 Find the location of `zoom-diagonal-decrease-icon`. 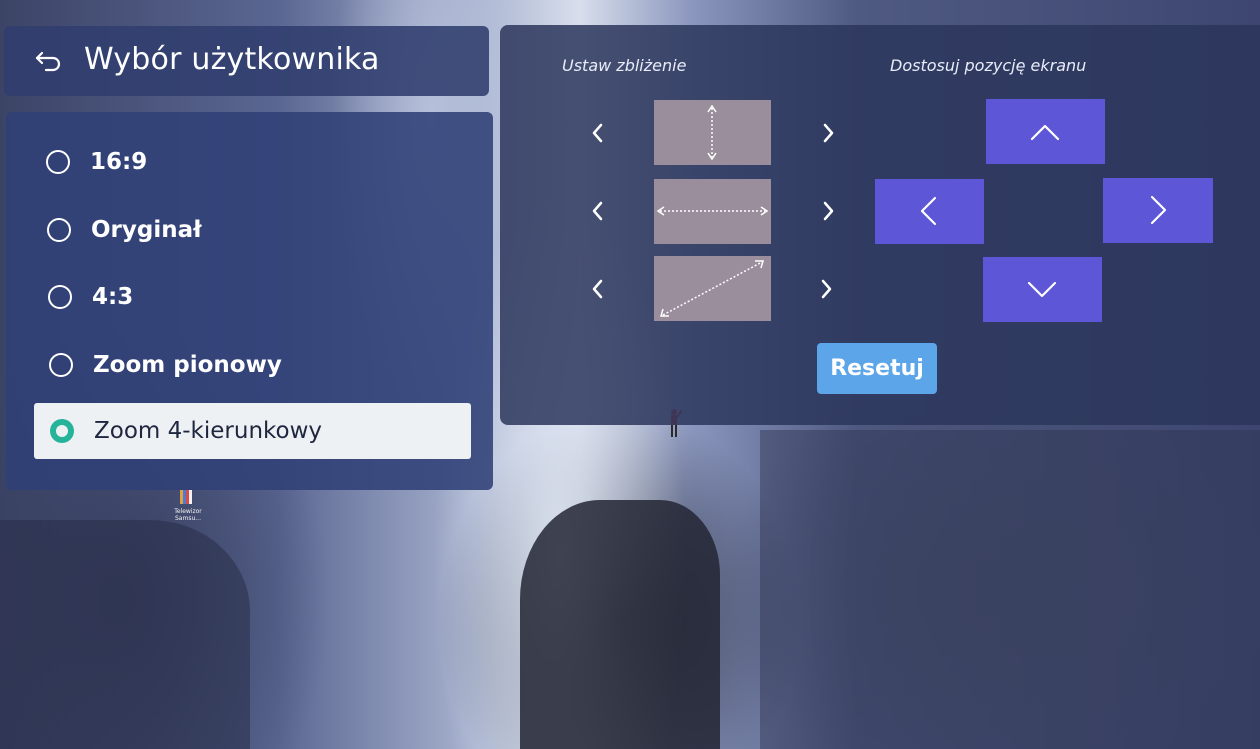

zoom-diagonal-decrease-icon is located at coordinates (598, 289).